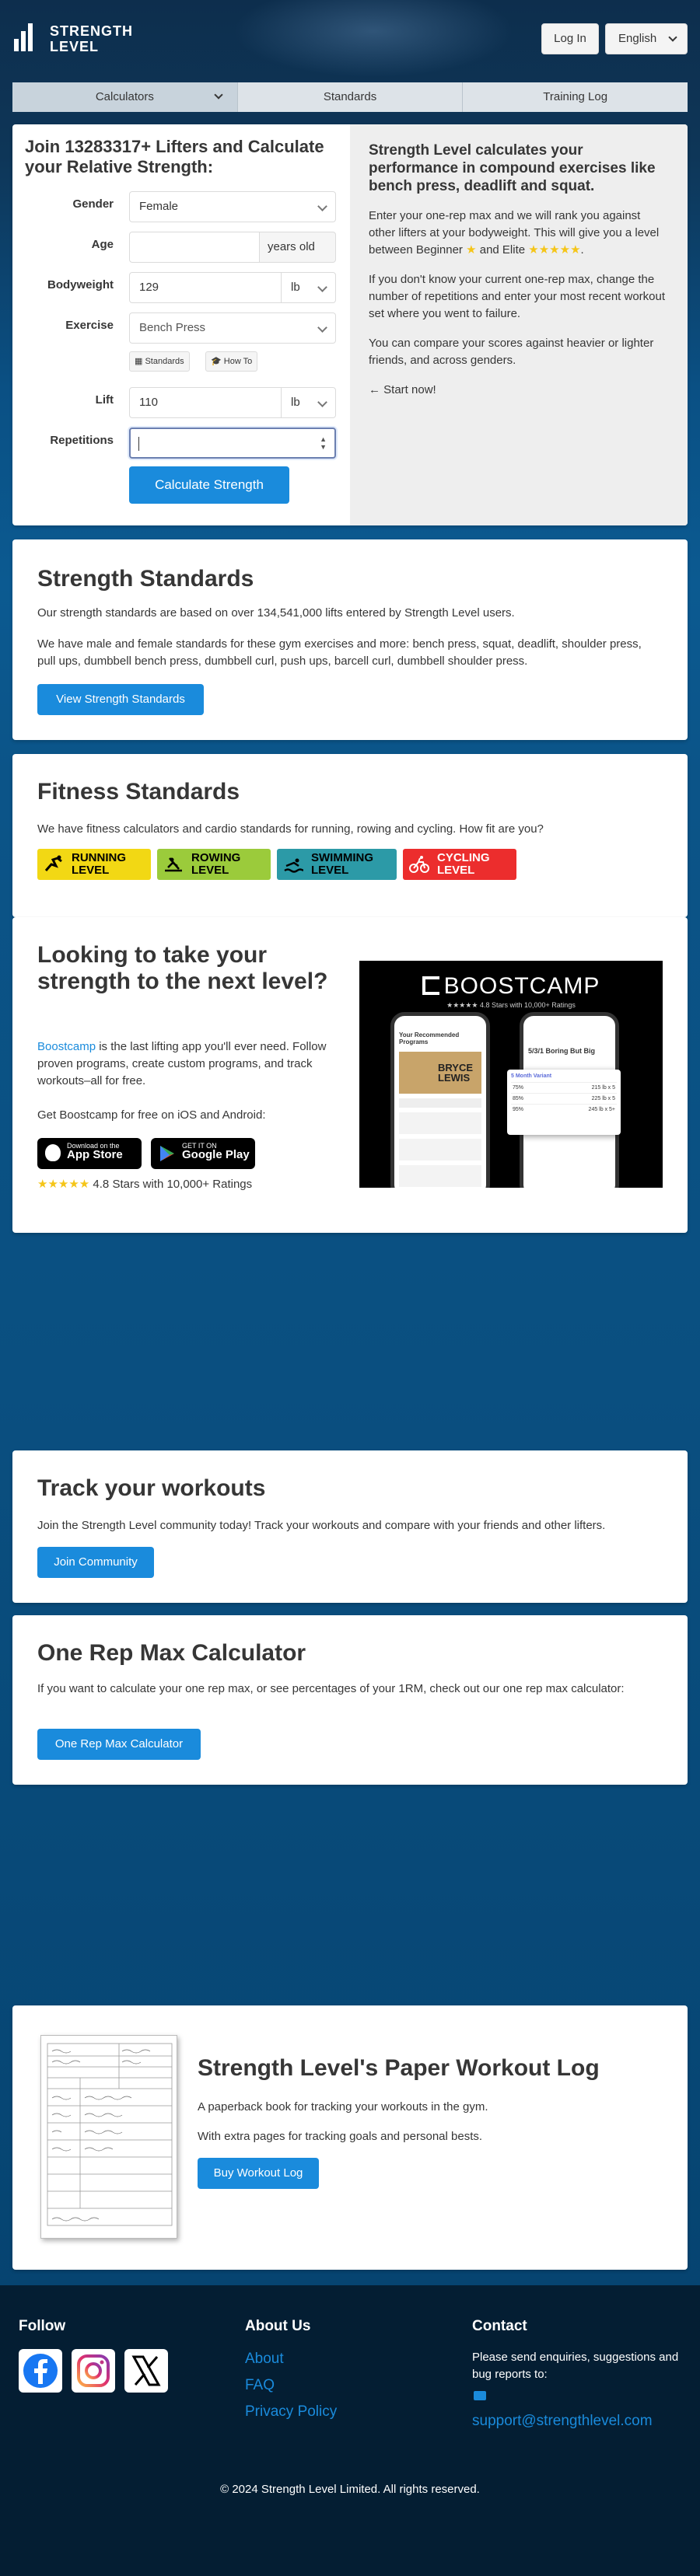 This screenshot has height=2576, width=700. I want to click on follow-heading: Follow, so click(42, 2326).